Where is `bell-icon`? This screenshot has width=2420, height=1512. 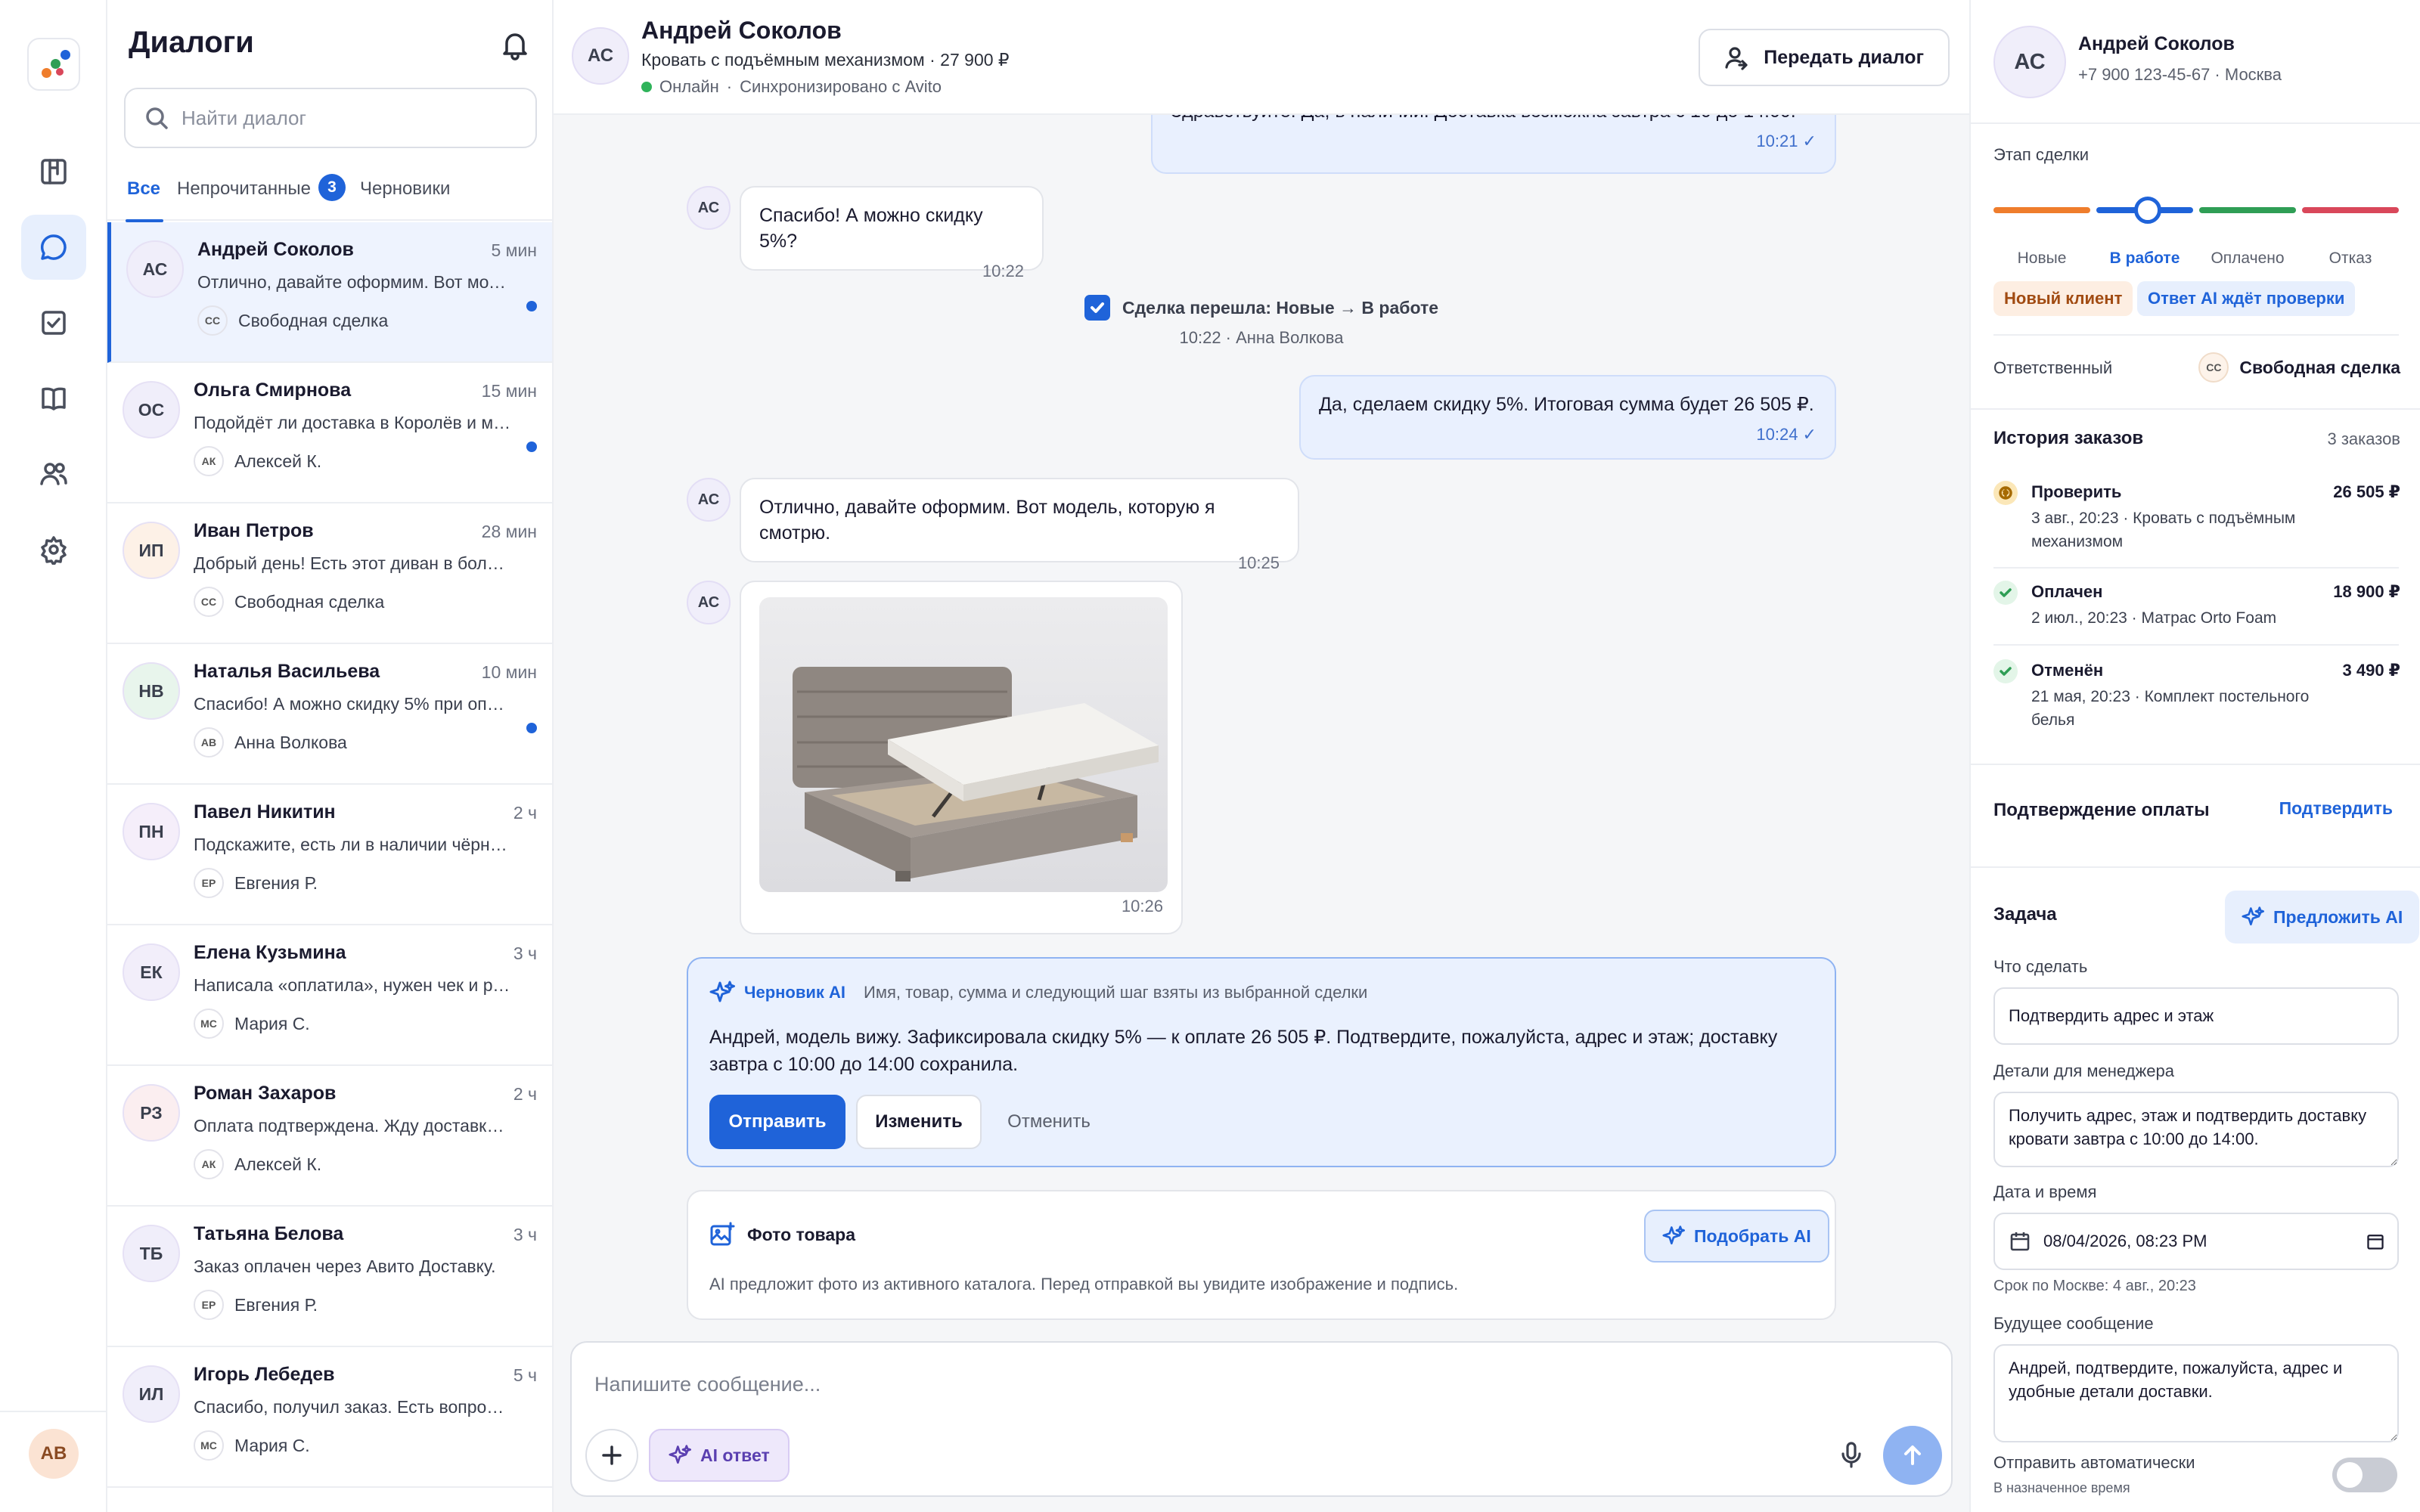
bell-icon is located at coordinates (515, 46).